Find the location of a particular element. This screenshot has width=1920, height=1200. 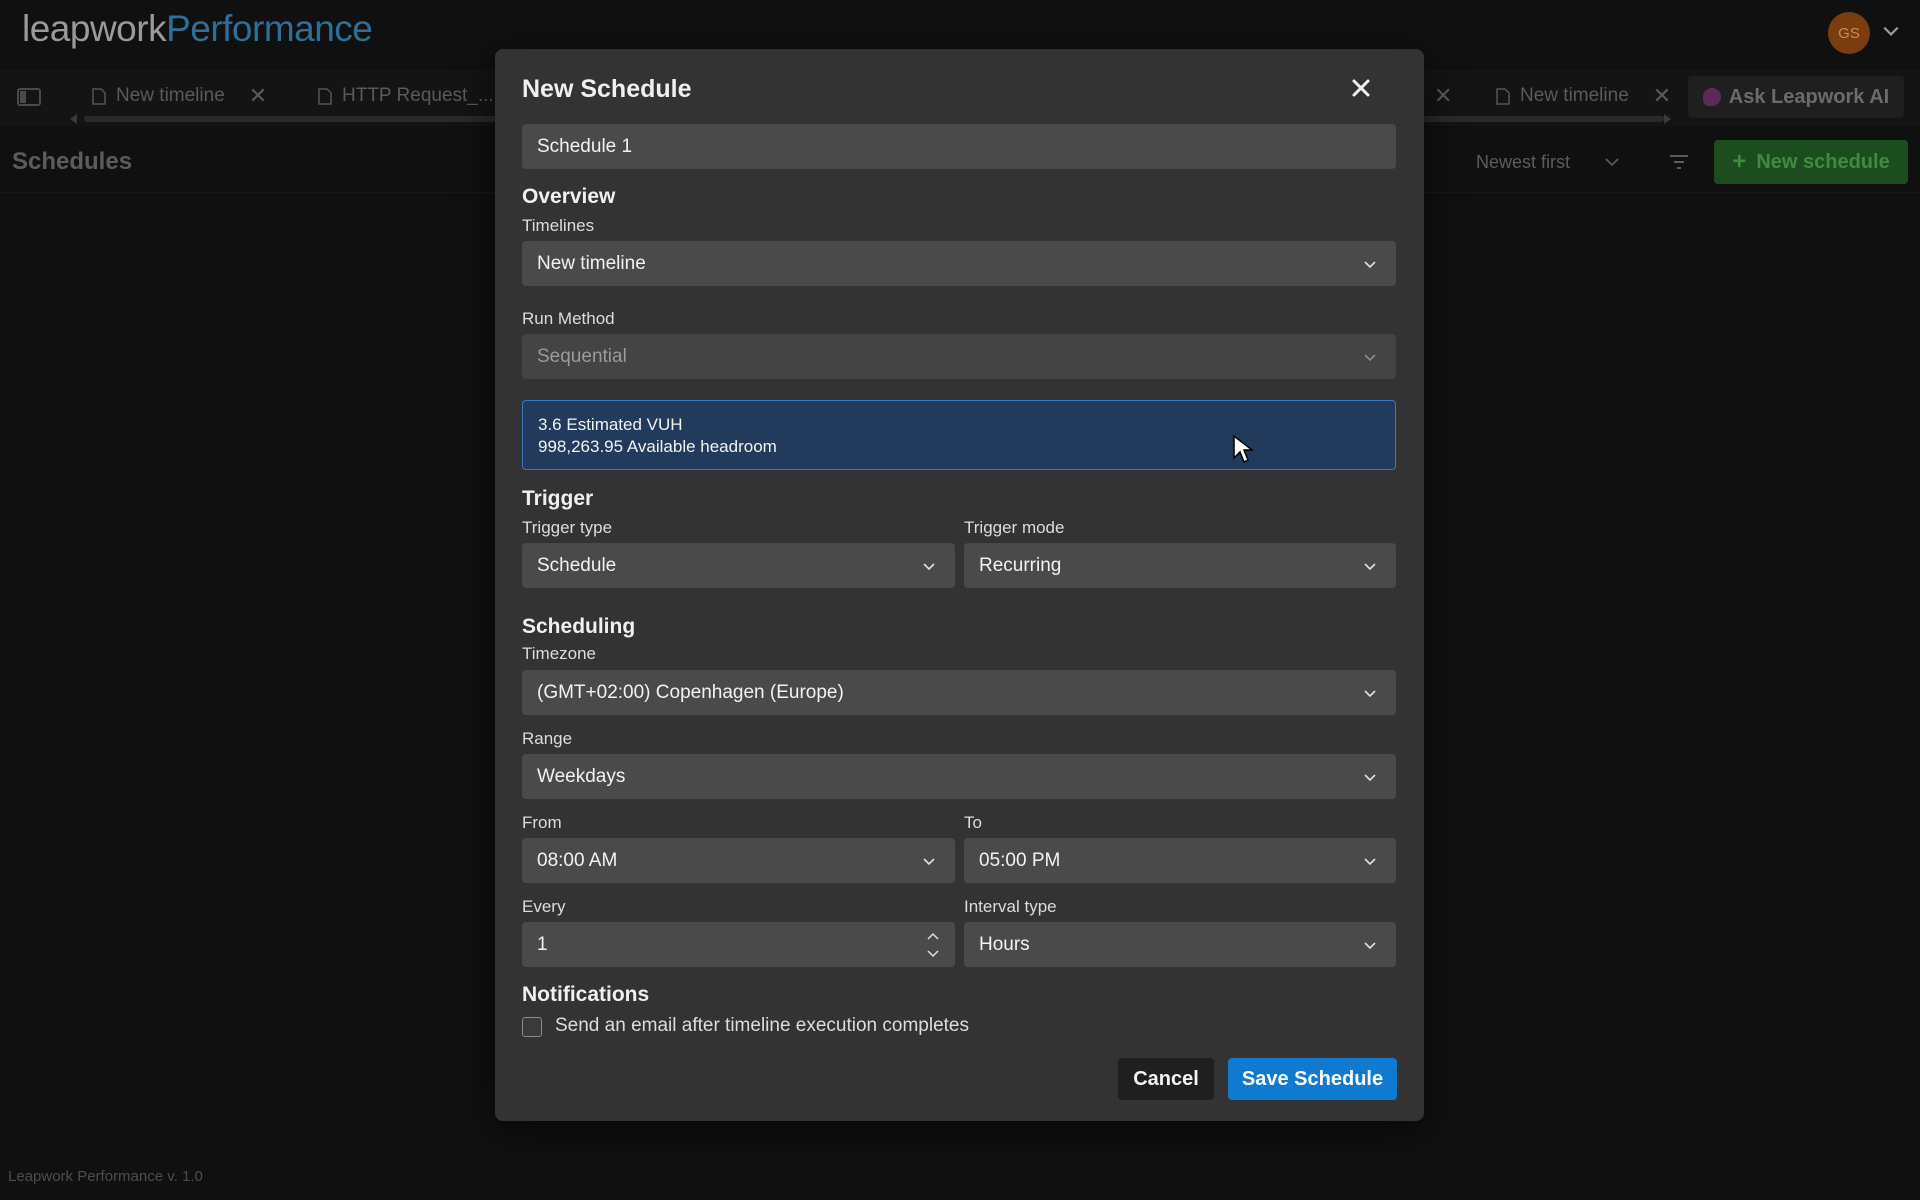

app-logo: leapworkPerformance is located at coordinates (197, 29).